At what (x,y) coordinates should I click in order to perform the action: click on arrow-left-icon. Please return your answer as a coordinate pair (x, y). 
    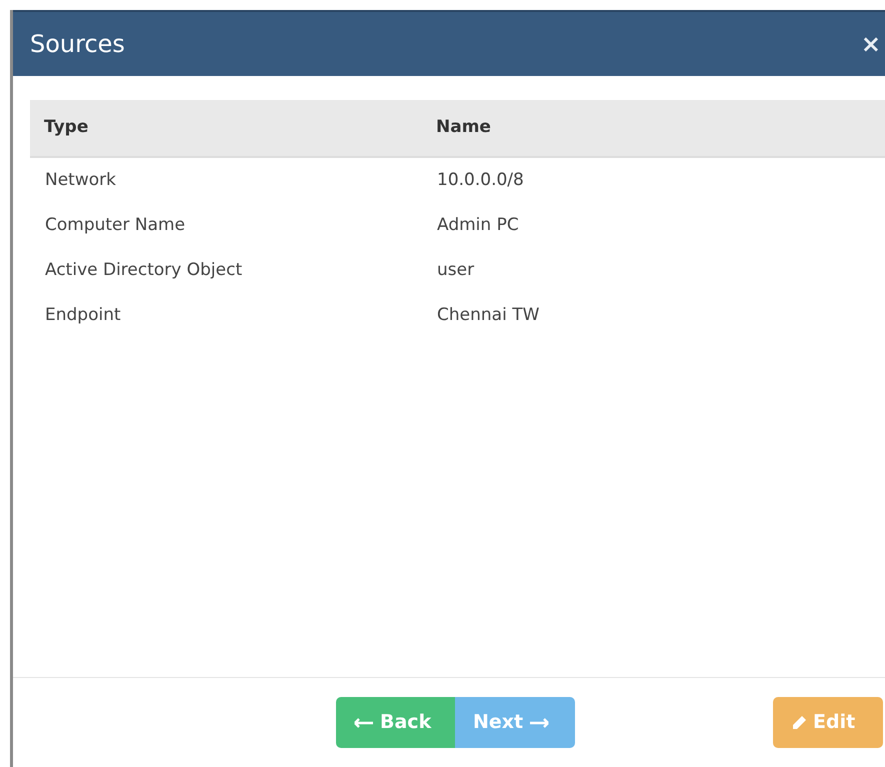
    Looking at the image, I should click on (364, 723).